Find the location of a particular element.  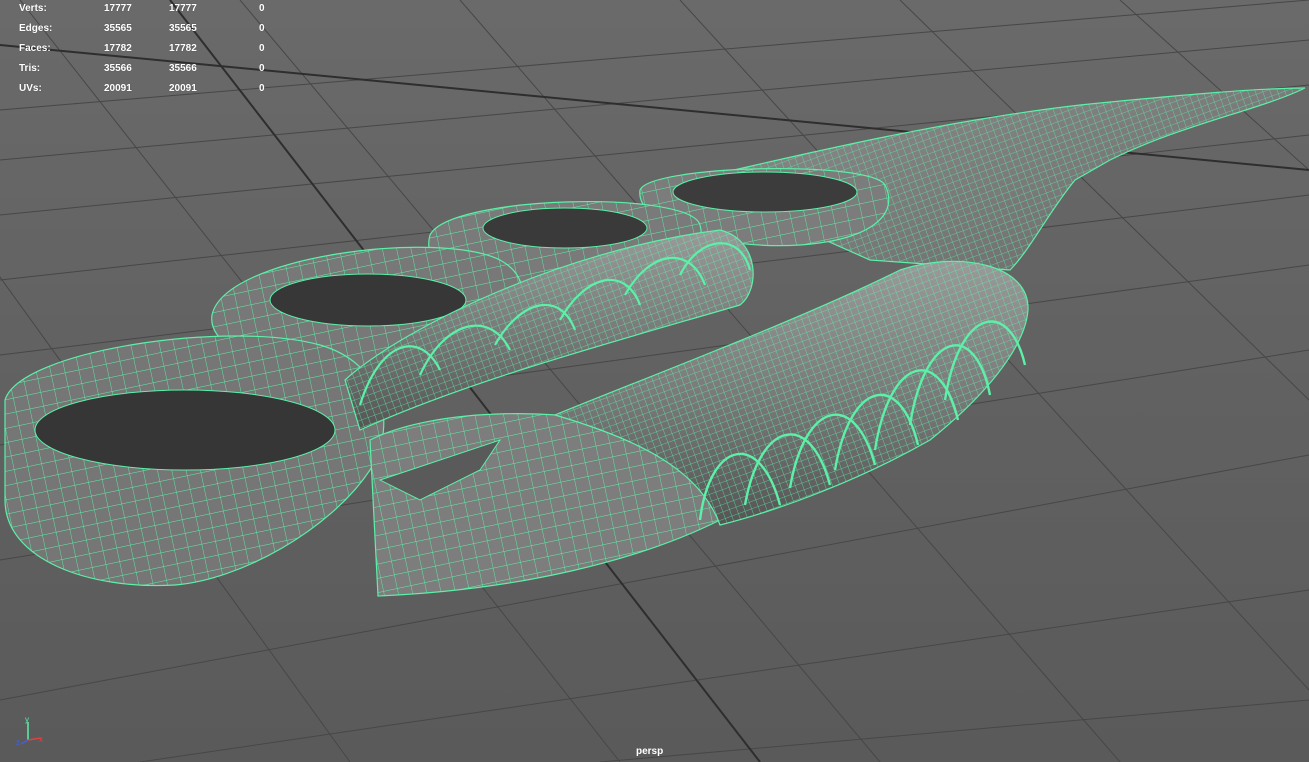

hud-label: Edges: is located at coordinates (36, 28).